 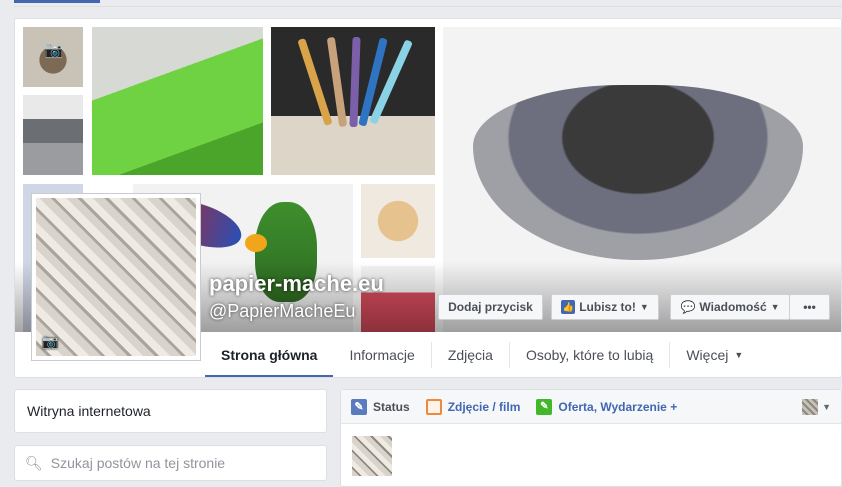 I want to click on bowl-shape, so click(x=638, y=172).